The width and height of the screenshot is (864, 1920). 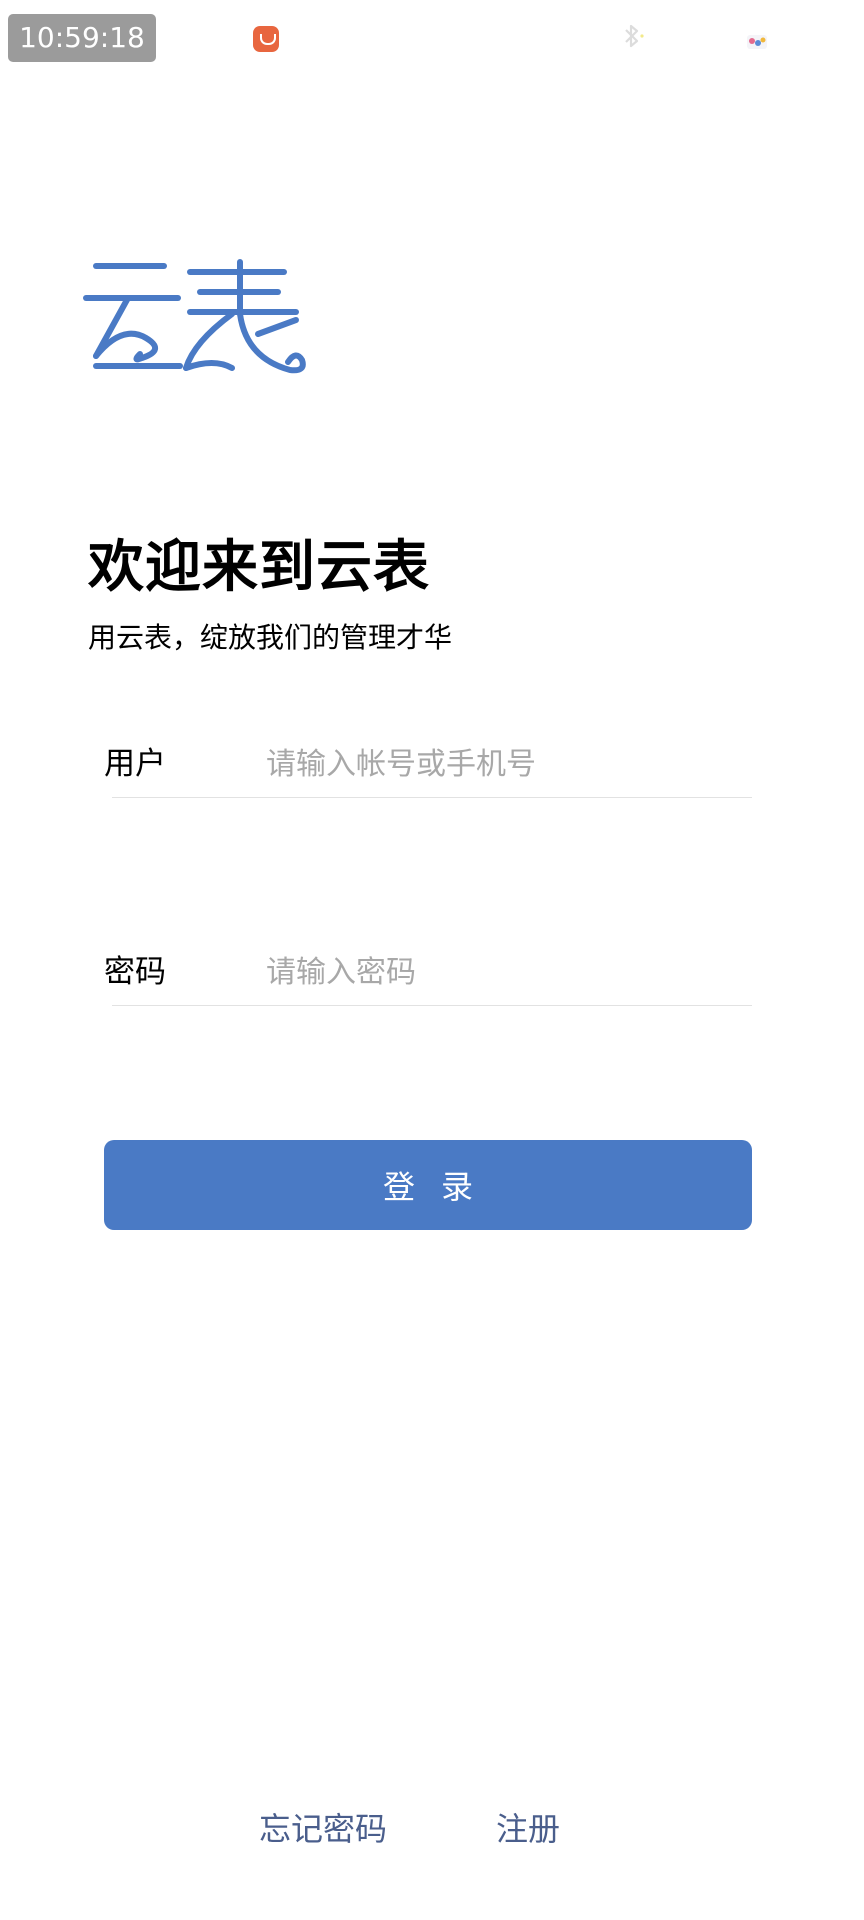 I want to click on user-input, so click(x=501, y=764).